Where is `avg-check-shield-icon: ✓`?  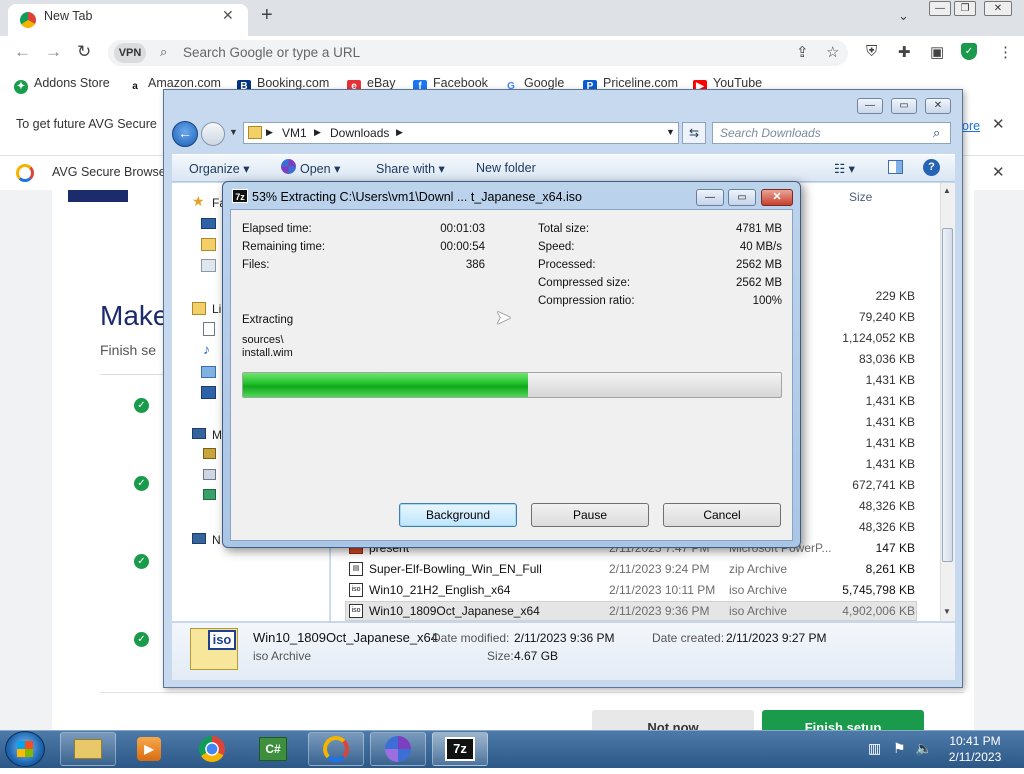 avg-check-shield-icon: ✓ is located at coordinates (969, 51).